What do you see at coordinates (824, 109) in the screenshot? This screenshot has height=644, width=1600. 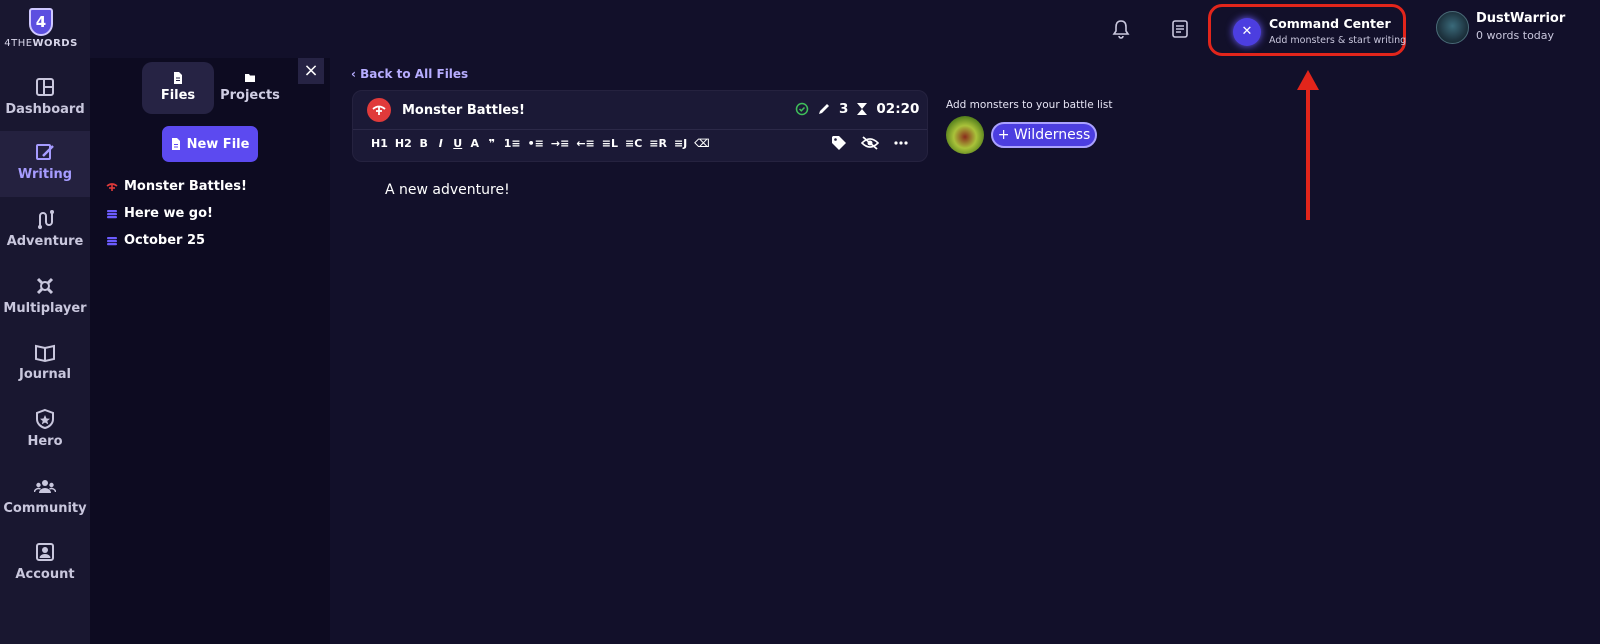 I see `pencil-icon` at bounding box center [824, 109].